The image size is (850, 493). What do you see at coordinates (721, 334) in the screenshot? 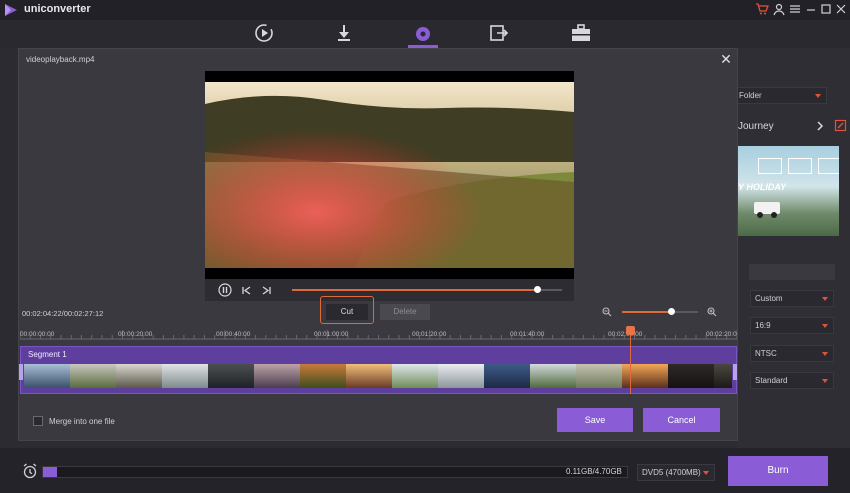
I see `ruler-label: 00:02:20:00` at bounding box center [721, 334].